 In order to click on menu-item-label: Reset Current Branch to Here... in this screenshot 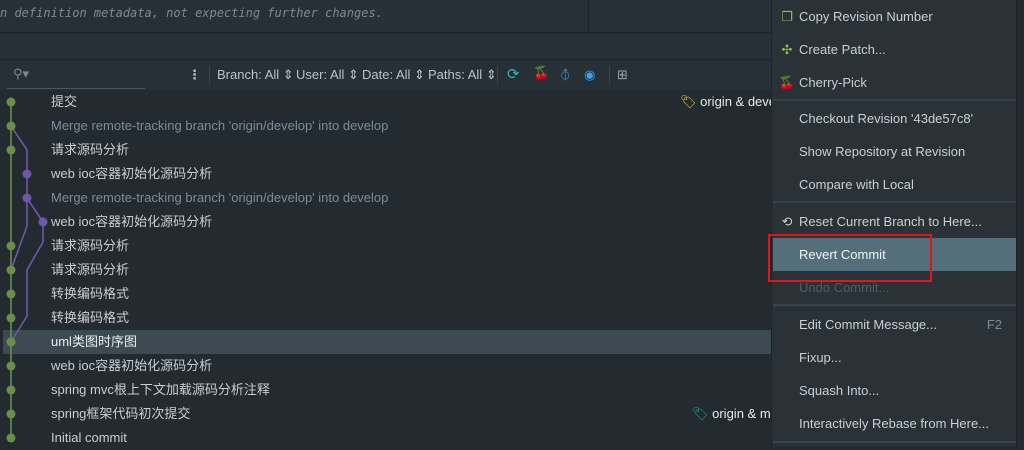, I will do `click(890, 221)`.